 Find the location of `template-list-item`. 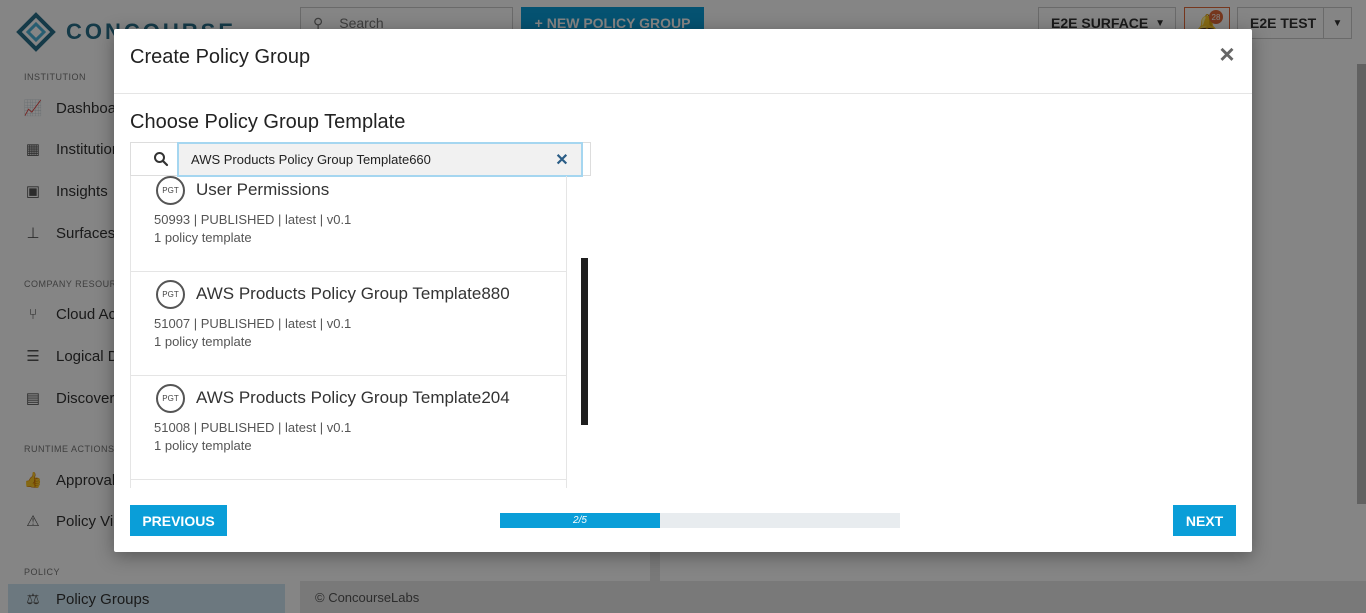

template-list-item is located at coordinates (348, 484).